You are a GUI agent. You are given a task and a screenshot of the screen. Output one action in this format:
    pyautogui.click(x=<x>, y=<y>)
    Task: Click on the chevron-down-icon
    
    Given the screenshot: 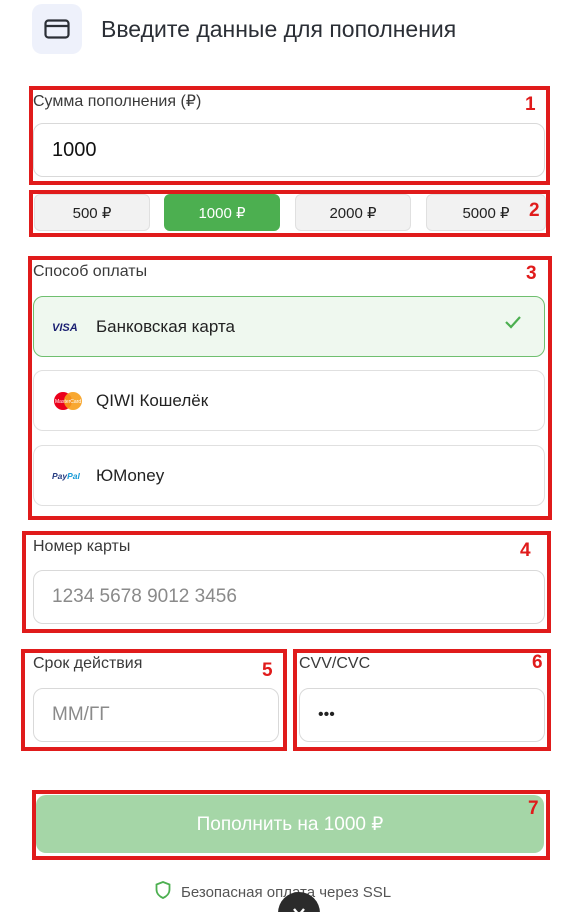 What is the action you would take?
    pyautogui.click(x=299, y=908)
    